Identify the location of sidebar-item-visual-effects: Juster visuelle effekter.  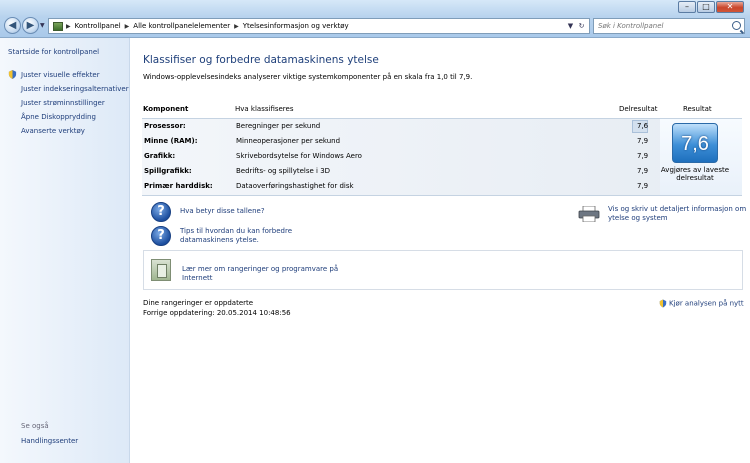
(60, 75).